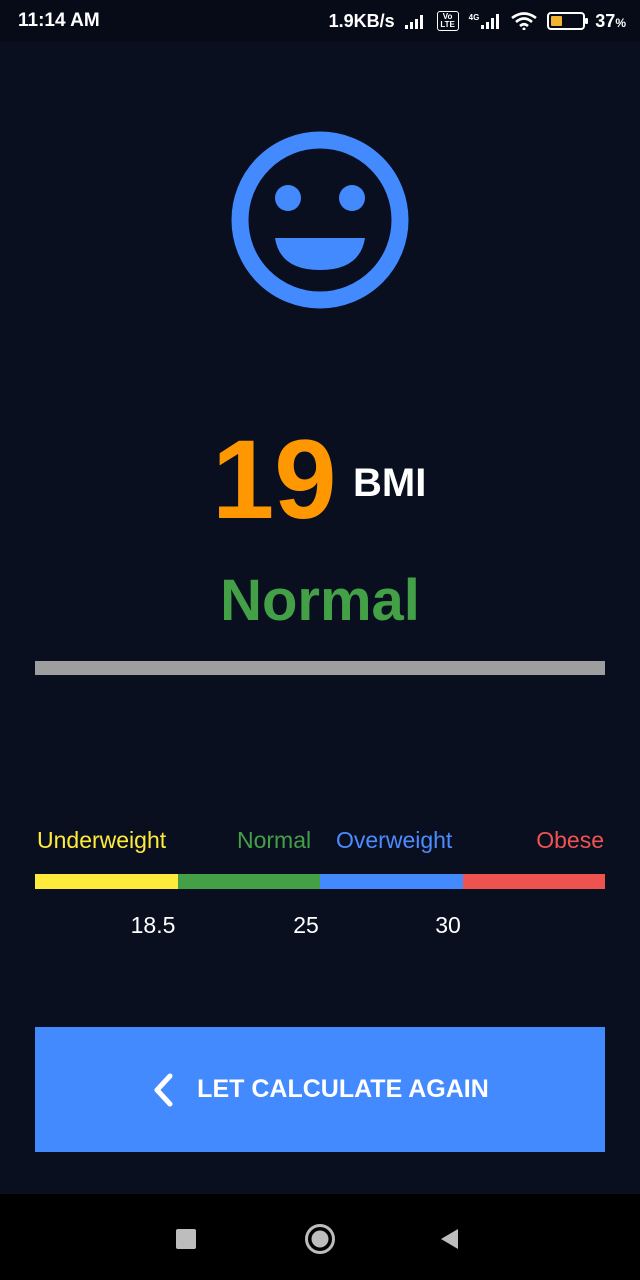 The image size is (640, 1280). I want to click on scale-label-underweight: Underweight, so click(102, 840).